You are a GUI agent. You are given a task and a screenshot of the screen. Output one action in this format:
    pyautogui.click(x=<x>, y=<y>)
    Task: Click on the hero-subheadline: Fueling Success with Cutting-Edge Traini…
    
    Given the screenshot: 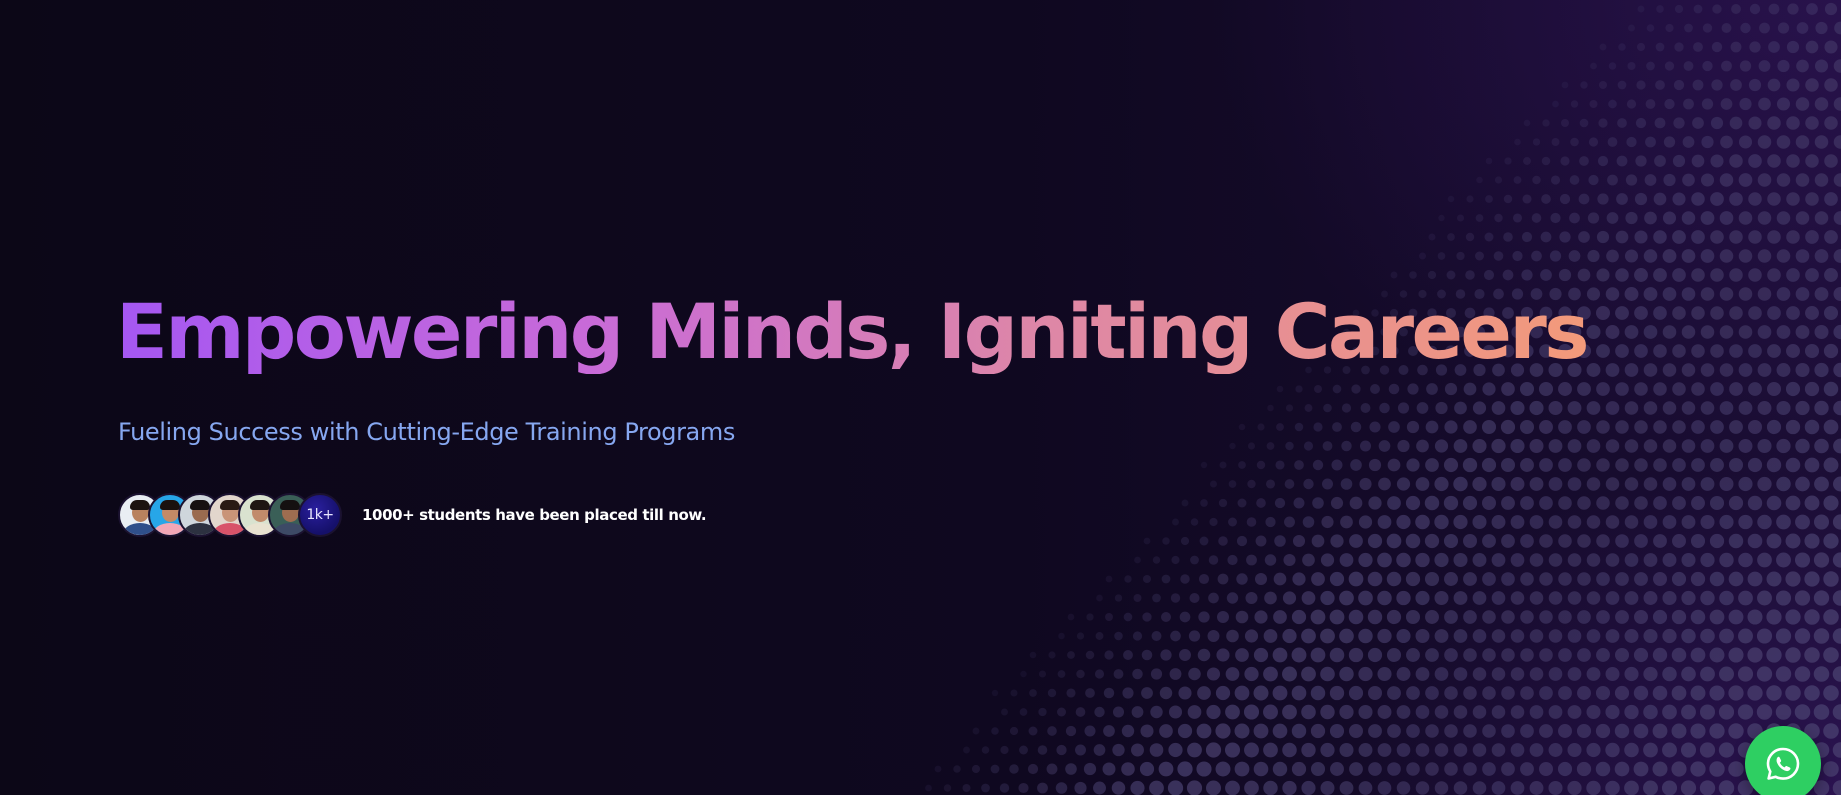 What is the action you would take?
    pyautogui.click(x=426, y=432)
    